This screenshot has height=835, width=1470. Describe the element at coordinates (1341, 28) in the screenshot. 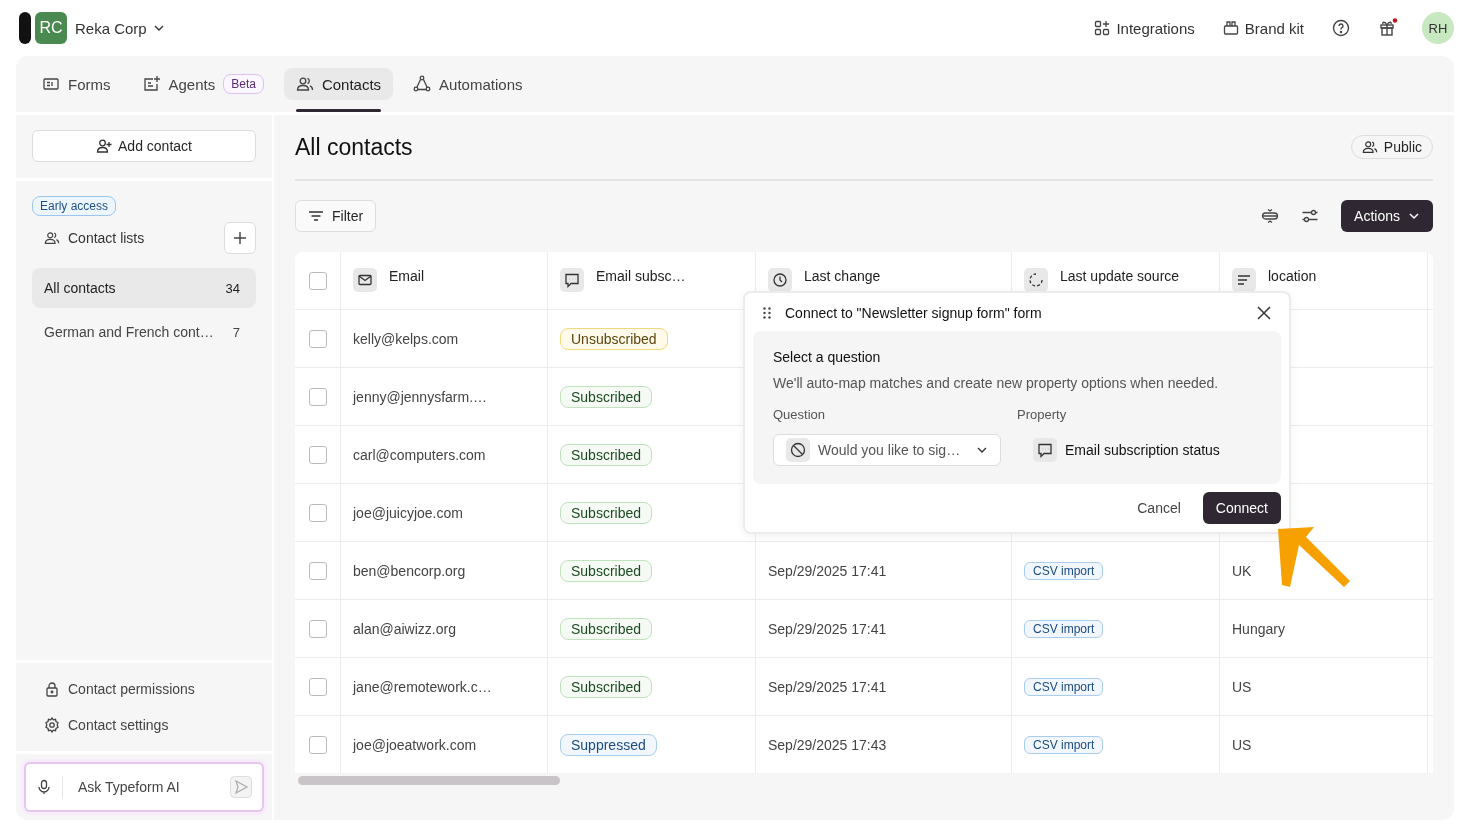

I see `help-icon` at that location.